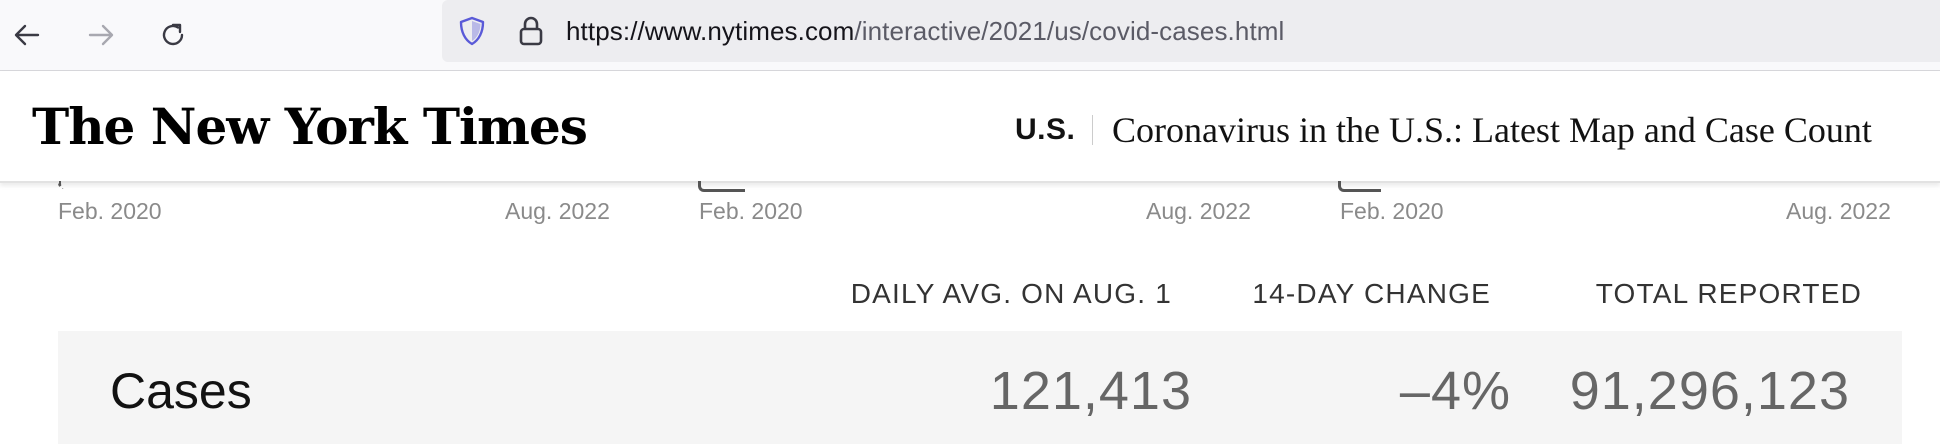  I want to click on forward-button, so click(101, 35).